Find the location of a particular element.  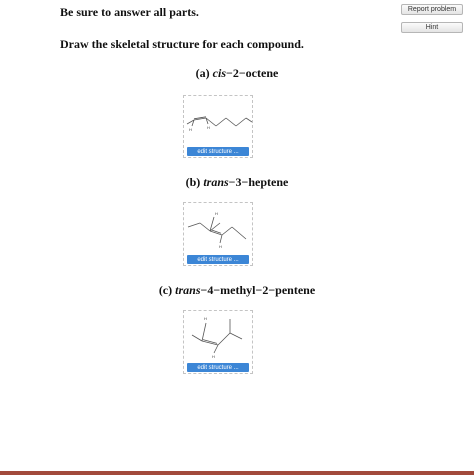

part-b-letter: (b) is located at coordinates (193, 182).